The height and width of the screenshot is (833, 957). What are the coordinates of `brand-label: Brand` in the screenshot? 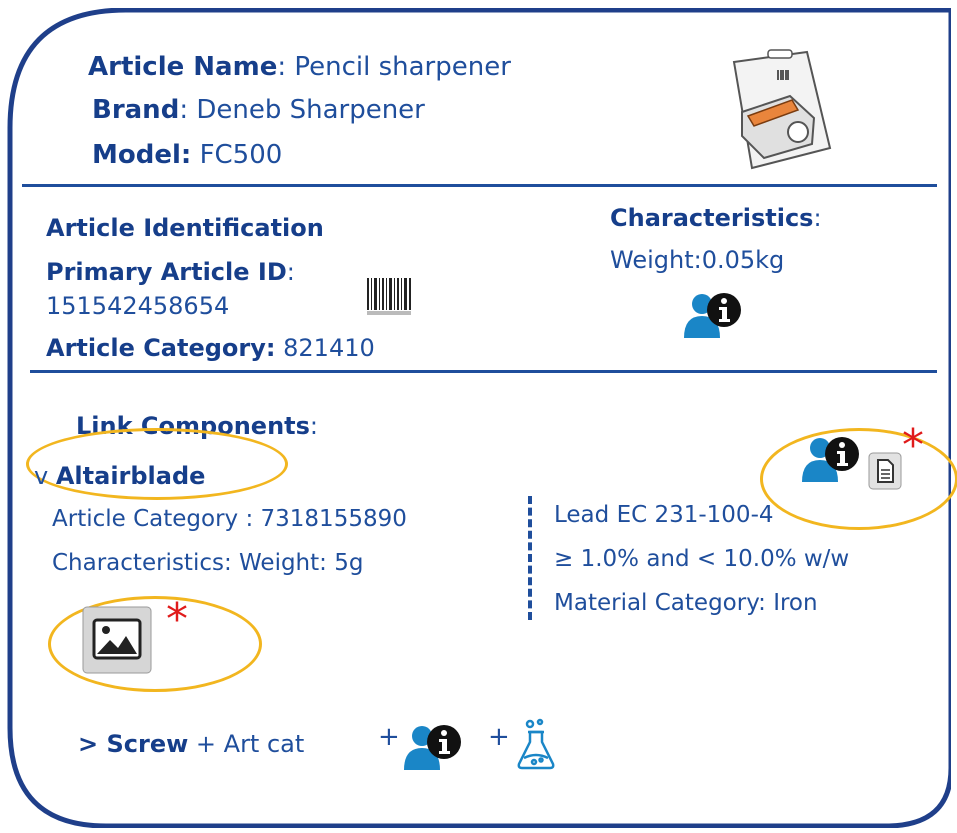 It's located at (136, 110).